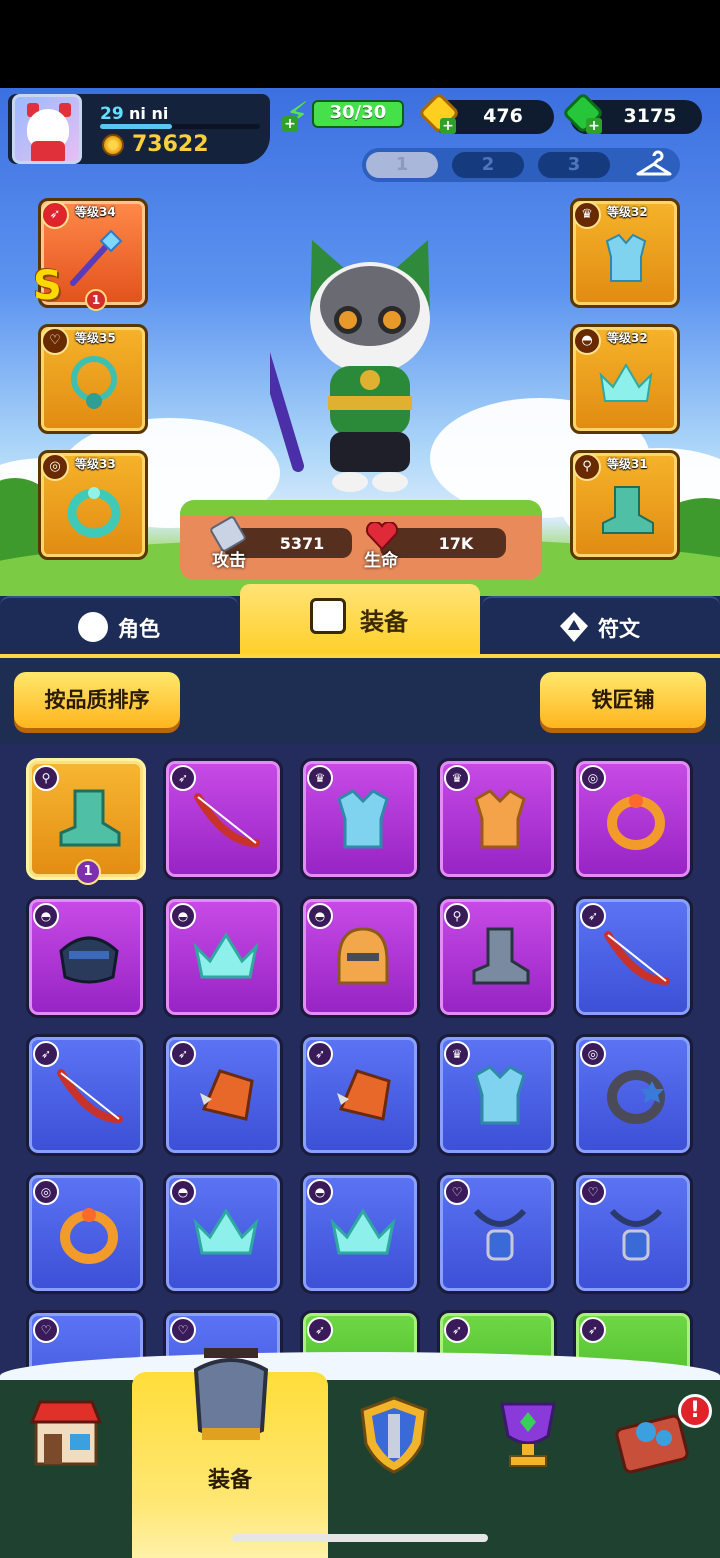 The width and height of the screenshot is (720, 1558). What do you see at coordinates (448, 126) in the screenshot?
I see `add-coin-icon: +` at bounding box center [448, 126].